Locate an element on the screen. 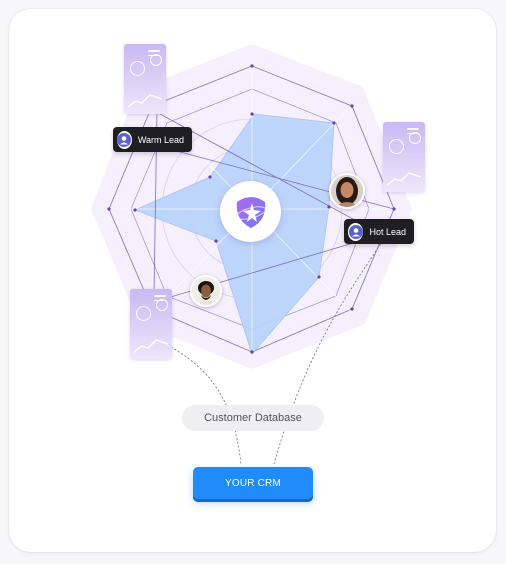  hot-lead-label: Hot Lead is located at coordinates (387, 231).